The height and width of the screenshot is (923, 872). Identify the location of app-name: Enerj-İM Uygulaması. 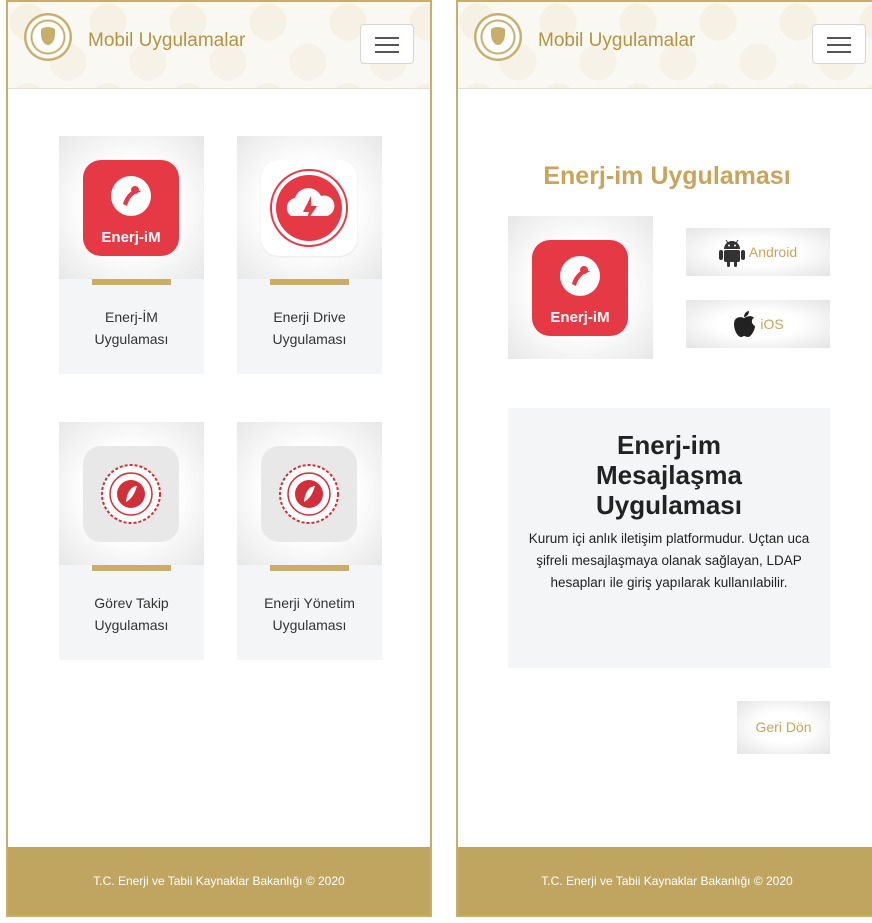
(131, 328).